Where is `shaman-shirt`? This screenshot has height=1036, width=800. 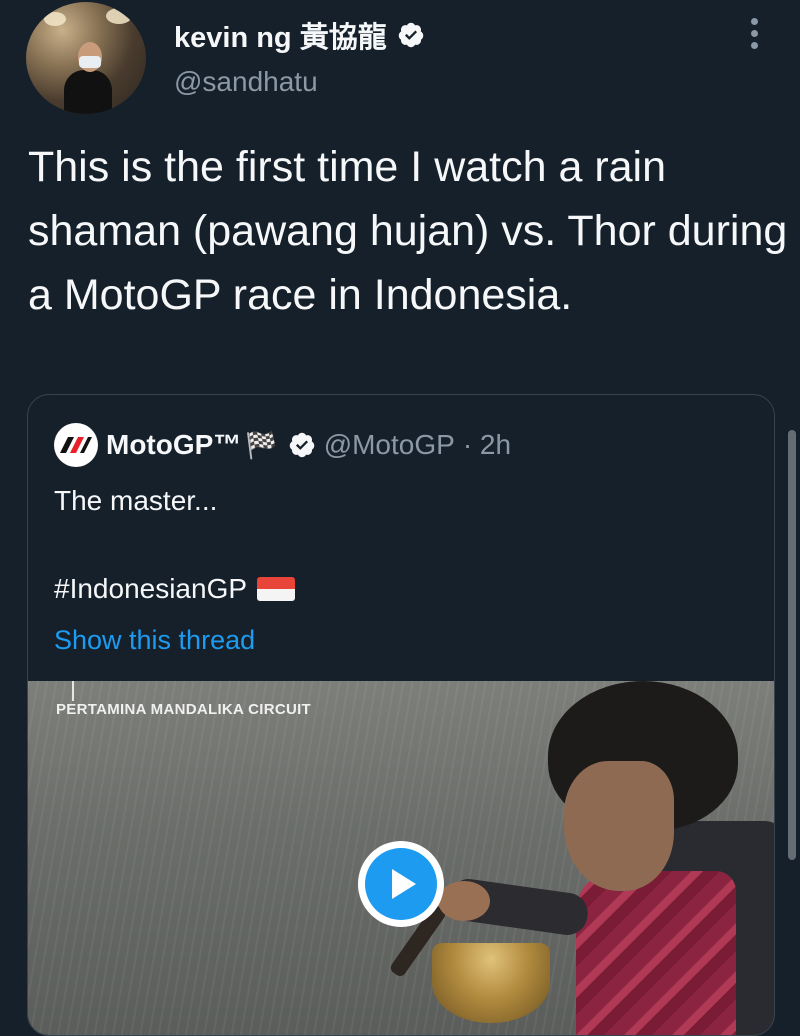
shaman-shirt is located at coordinates (656, 953).